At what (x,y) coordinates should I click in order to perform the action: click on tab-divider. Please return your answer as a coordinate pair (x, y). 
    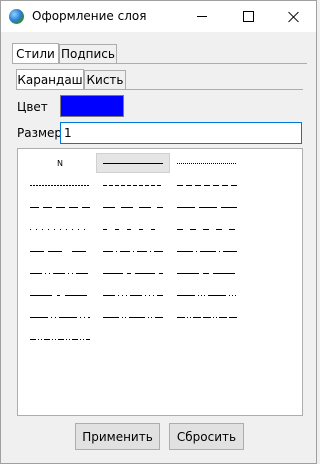
    Looking at the image, I should click on (159, 63).